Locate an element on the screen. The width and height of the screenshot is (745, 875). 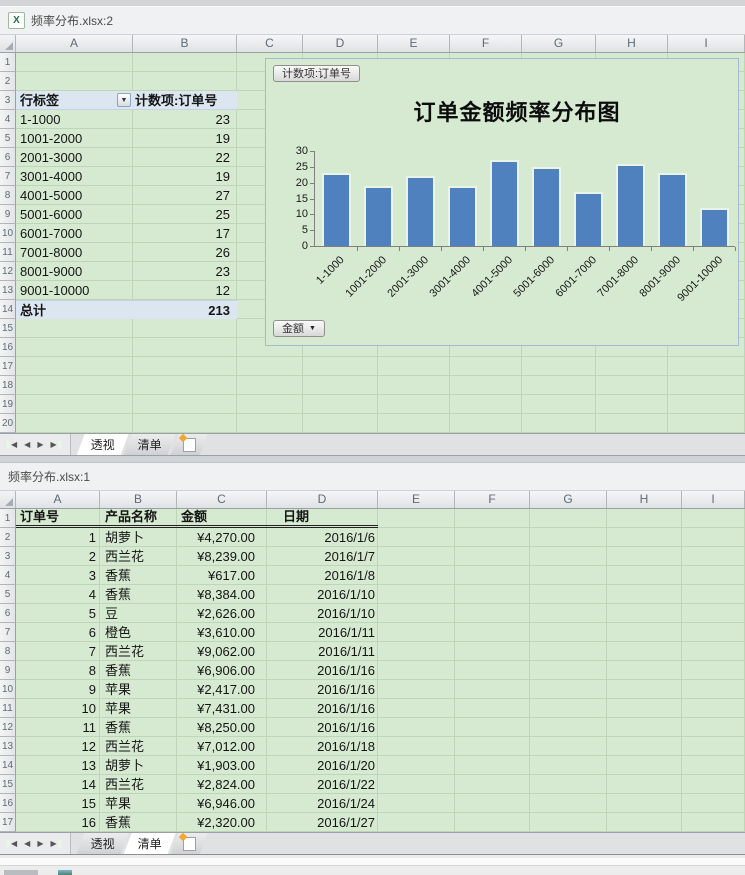
table-header-cell: 日期 is located at coordinates (322, 517).